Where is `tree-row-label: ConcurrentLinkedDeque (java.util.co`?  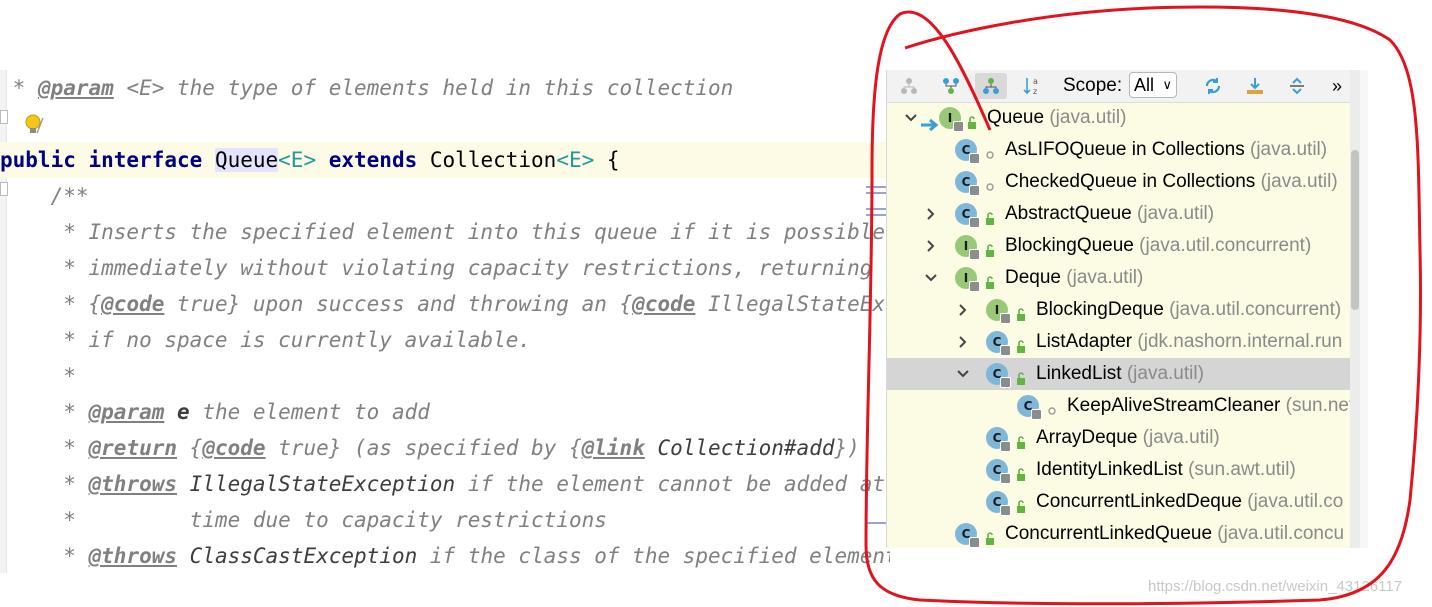
tree-row-label: ConcurrentLinkedDeque (java.util.co is located at coordinates (1189, 502).